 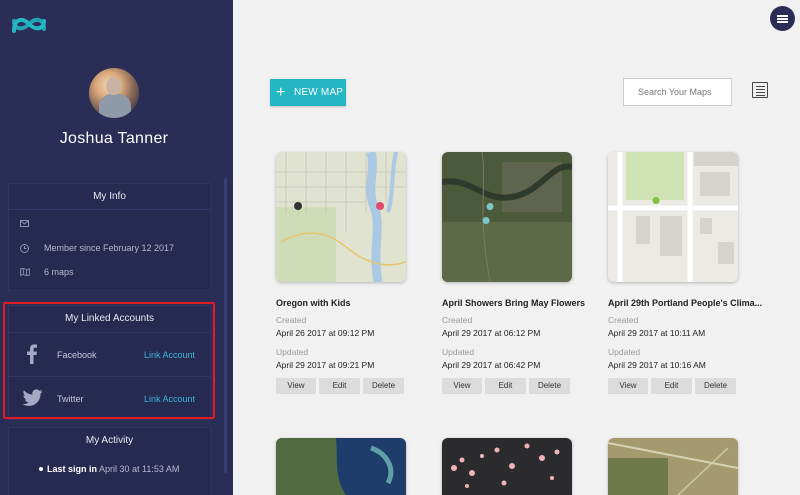 What do you see at coordinates (114, 93) in the screenshot?
I see `avatar` at bounding box center [114, 93].